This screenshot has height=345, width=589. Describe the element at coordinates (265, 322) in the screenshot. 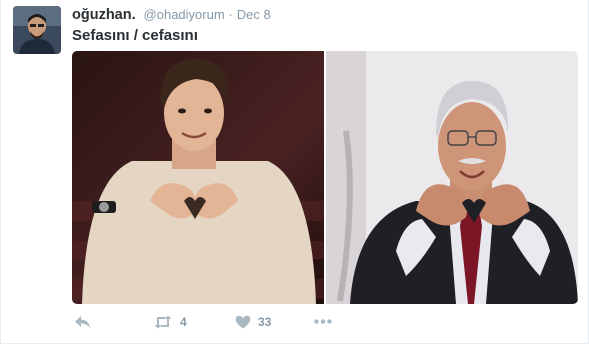

I see `like-count: 33` at that location.